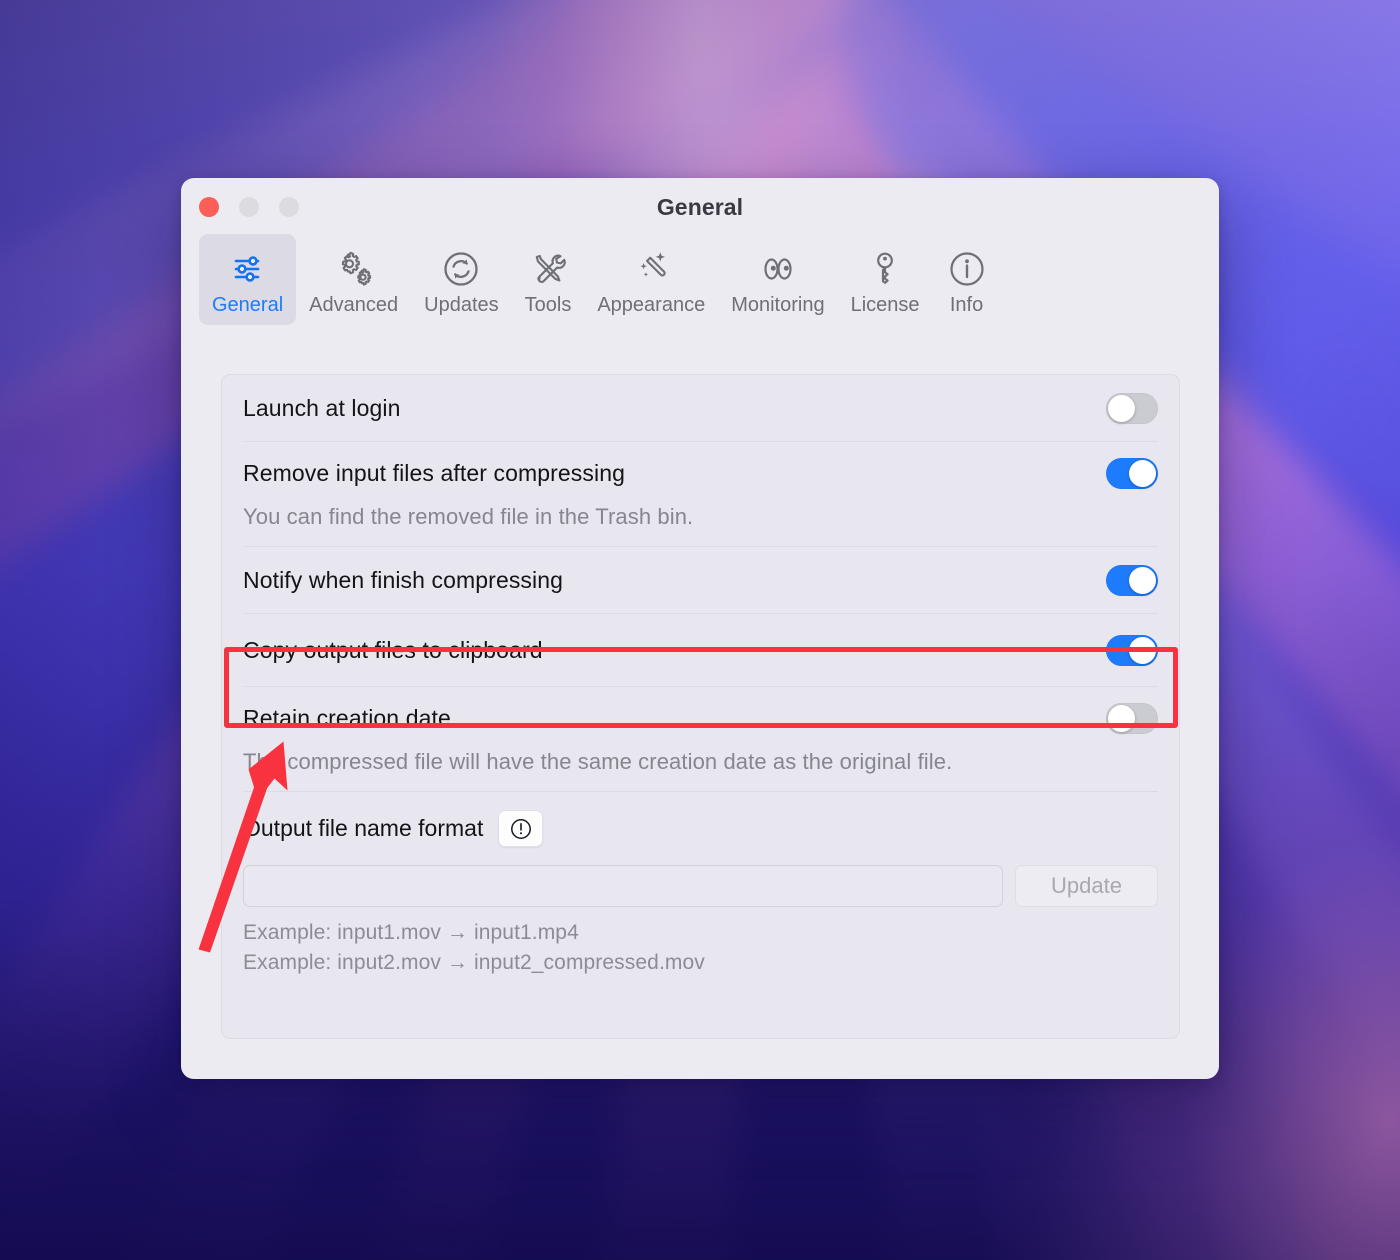 This screenshot has width=1400, height=1260. I want to click on window-titlebar: General, so click(700, 206).